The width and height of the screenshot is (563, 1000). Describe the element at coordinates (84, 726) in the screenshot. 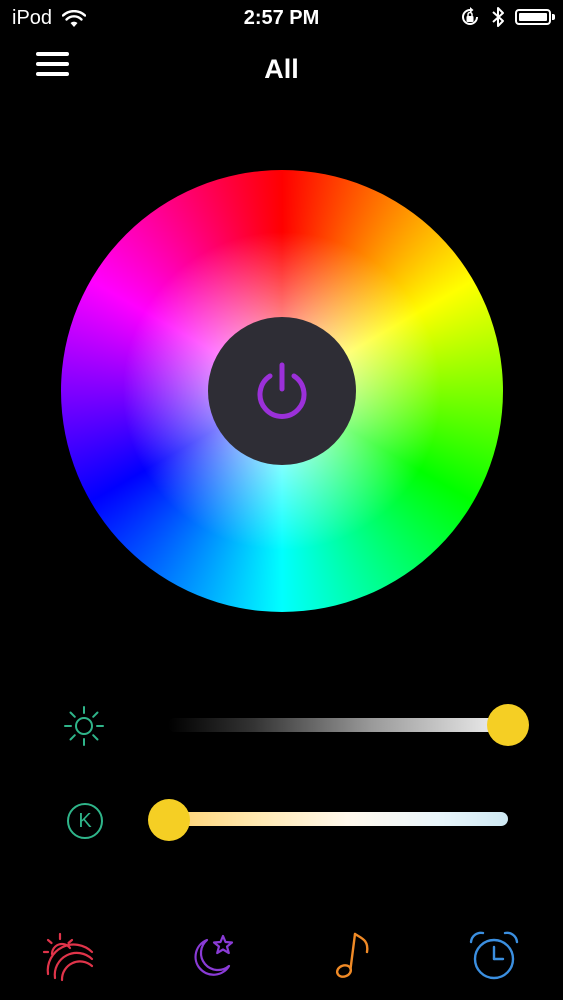

I see `sun-icon` at that location.